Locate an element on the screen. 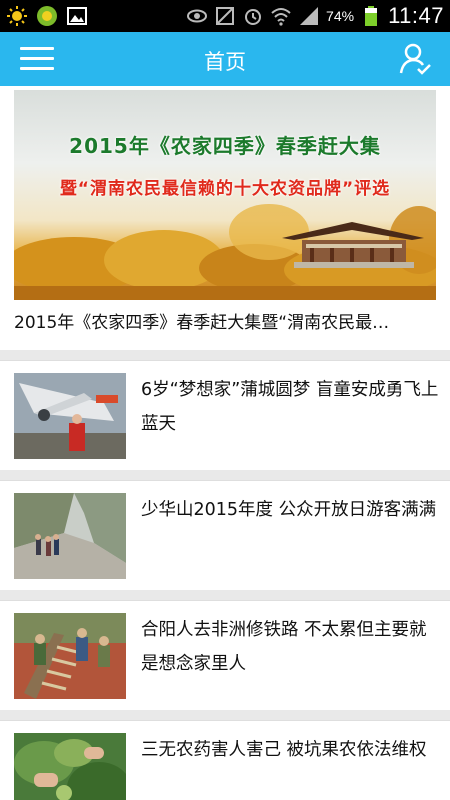  battery-icon is located at coordinates (371, 16).